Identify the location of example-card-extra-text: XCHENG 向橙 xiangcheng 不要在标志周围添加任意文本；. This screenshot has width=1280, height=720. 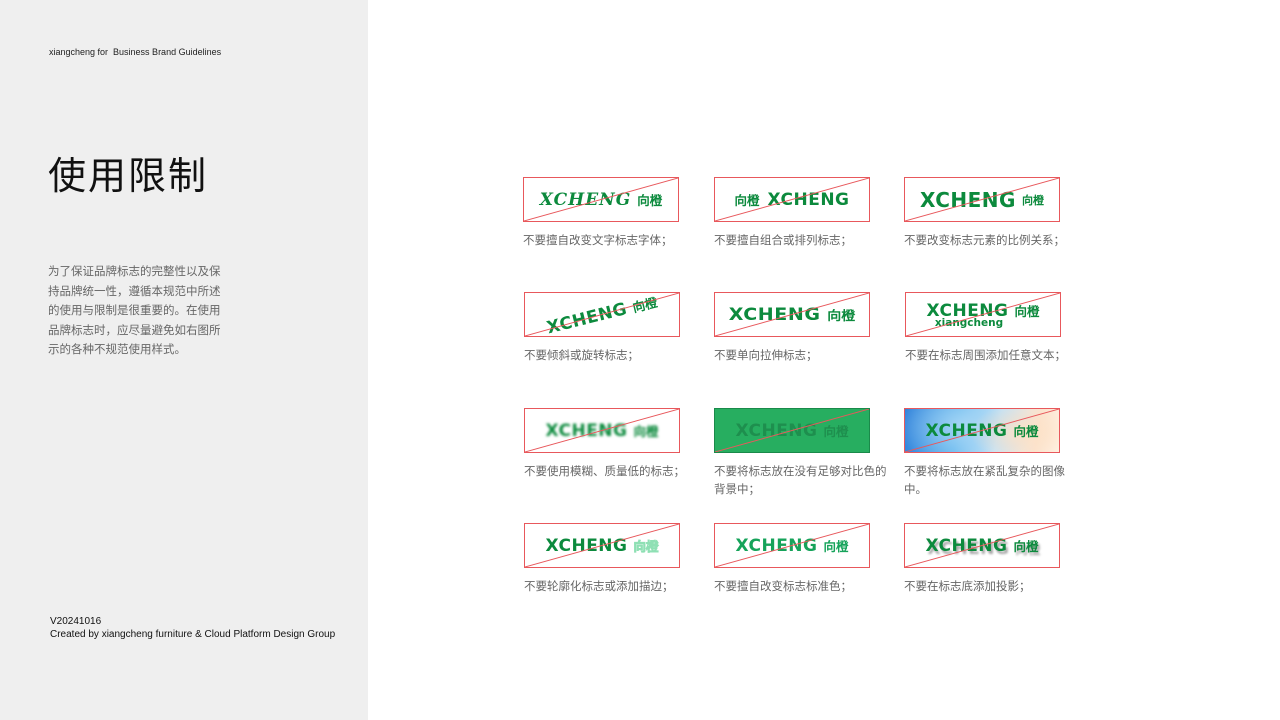
(1005, 328).